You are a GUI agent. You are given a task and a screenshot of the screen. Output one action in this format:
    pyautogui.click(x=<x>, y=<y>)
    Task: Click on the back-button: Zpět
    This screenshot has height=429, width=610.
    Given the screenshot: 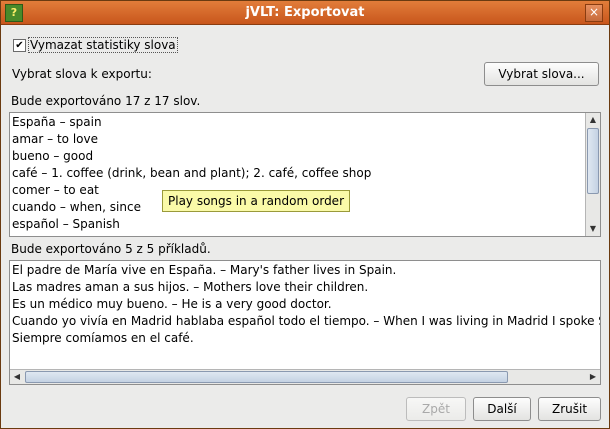 What is the action you would take?
    pyautogui.click(x=436, y=409)
    